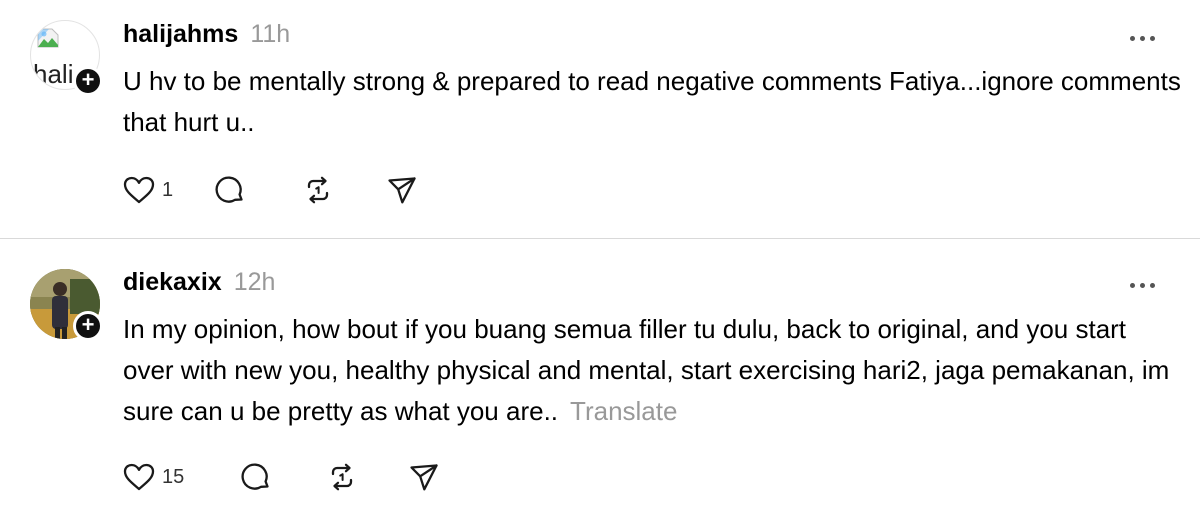  Describe the element at coordinates (53, 74) in the screenshot. I see `avatar-alt-text: hali` at that location.